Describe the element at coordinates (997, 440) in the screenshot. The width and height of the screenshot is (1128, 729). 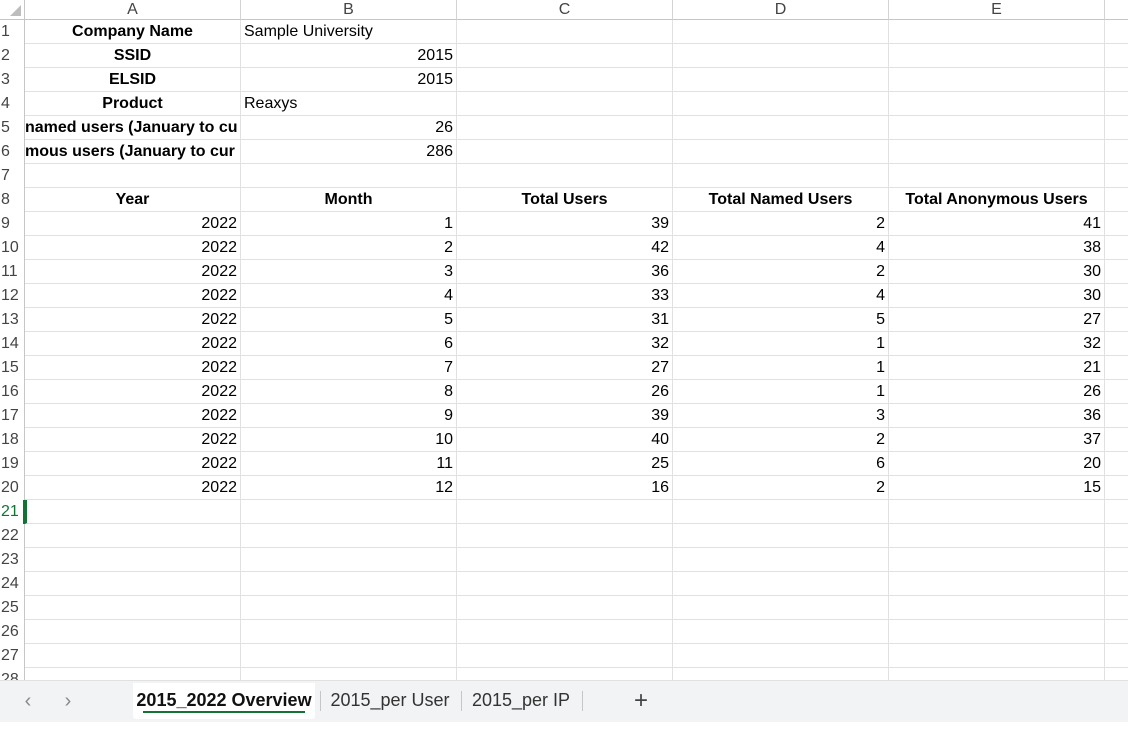
I see `anonymous-users-cell: 37` at that location.